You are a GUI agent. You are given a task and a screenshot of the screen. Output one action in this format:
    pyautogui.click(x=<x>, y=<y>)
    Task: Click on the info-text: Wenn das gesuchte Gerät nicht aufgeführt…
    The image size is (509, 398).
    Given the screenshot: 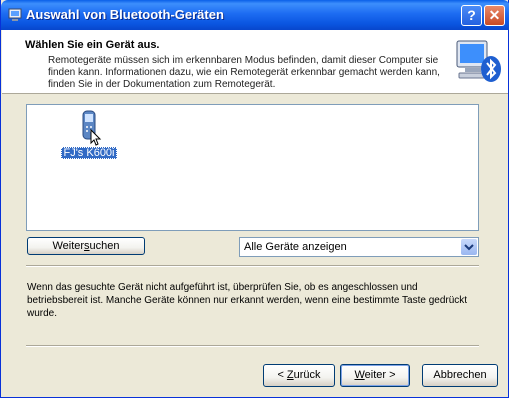 What is the action you would take?
    pyautogui.click(x=247, y=300)
    